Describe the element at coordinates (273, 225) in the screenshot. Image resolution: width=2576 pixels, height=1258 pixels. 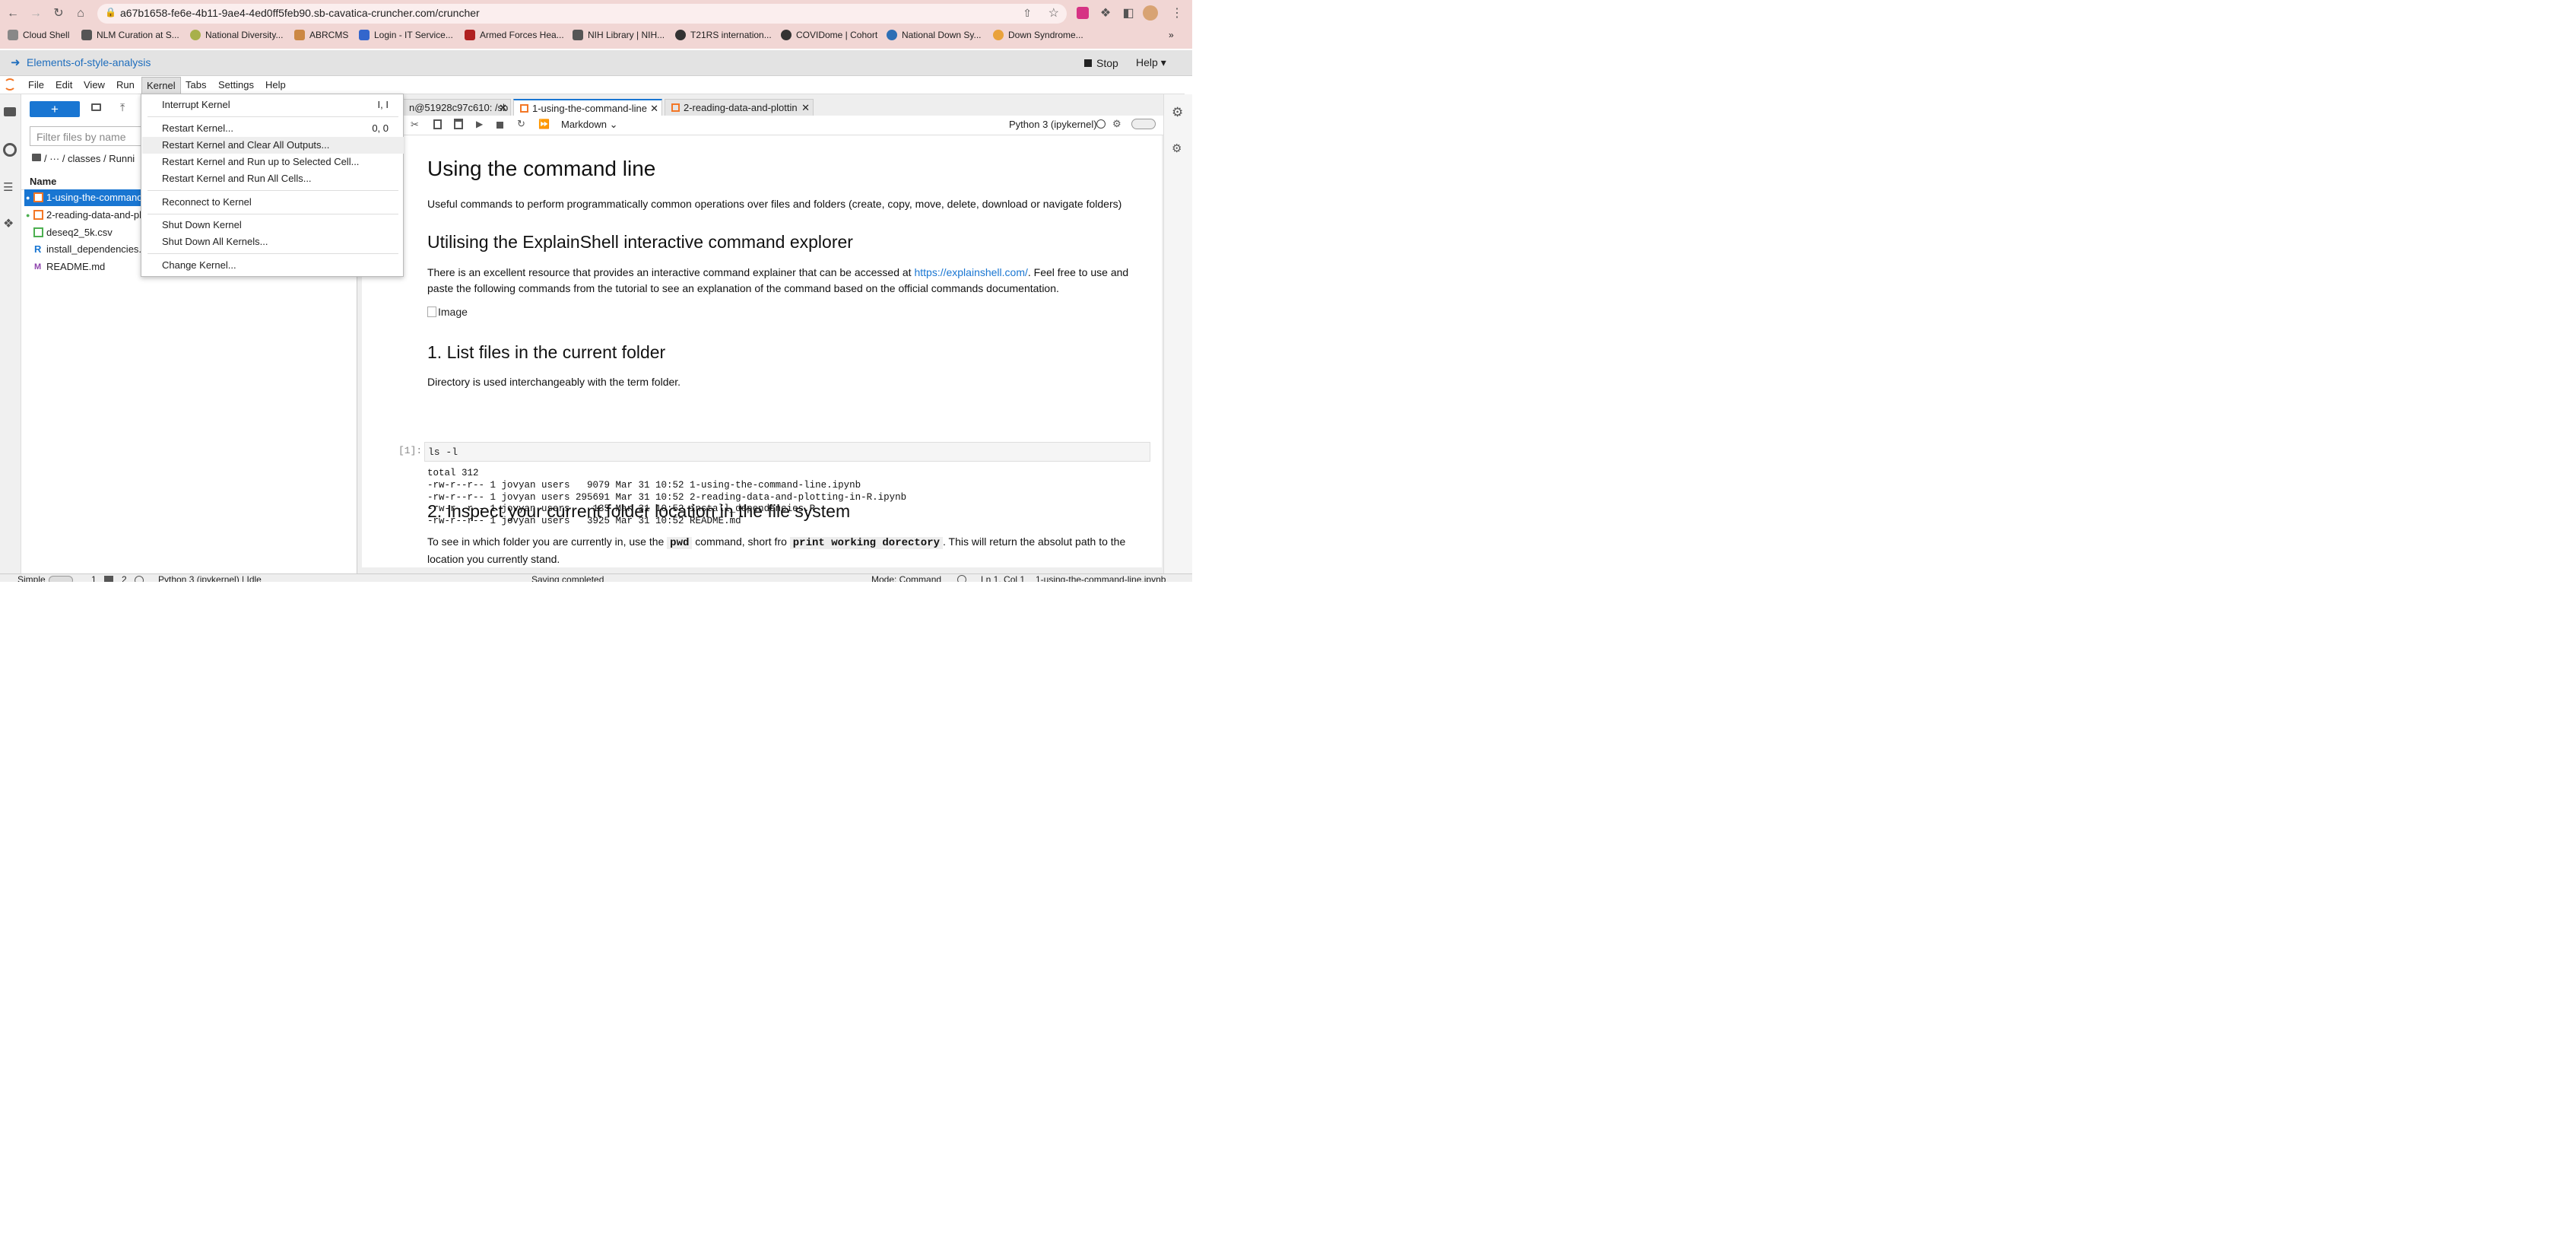
I see `menu-item-shut-down: Shut Down Kernel` at that location.